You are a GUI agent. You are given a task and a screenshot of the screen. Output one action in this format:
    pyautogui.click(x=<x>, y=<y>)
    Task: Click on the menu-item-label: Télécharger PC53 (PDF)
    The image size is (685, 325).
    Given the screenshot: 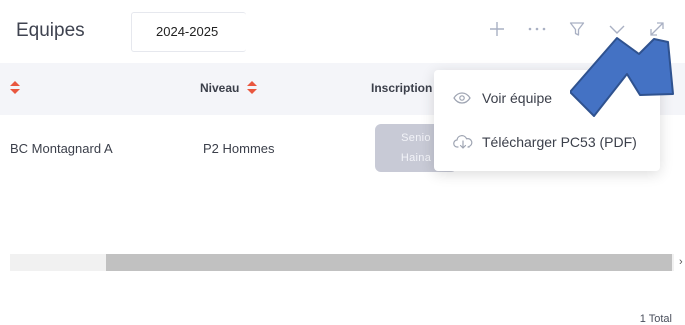 What is the action you would take?
    pyautogui.click(x=559, y=142)
    